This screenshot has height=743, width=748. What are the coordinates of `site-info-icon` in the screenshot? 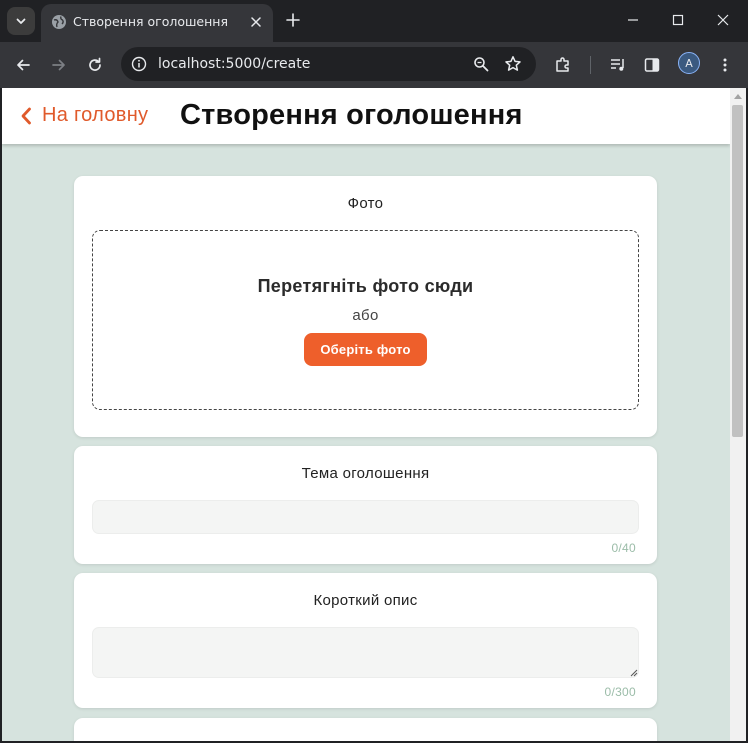 It's located at (139, 64).